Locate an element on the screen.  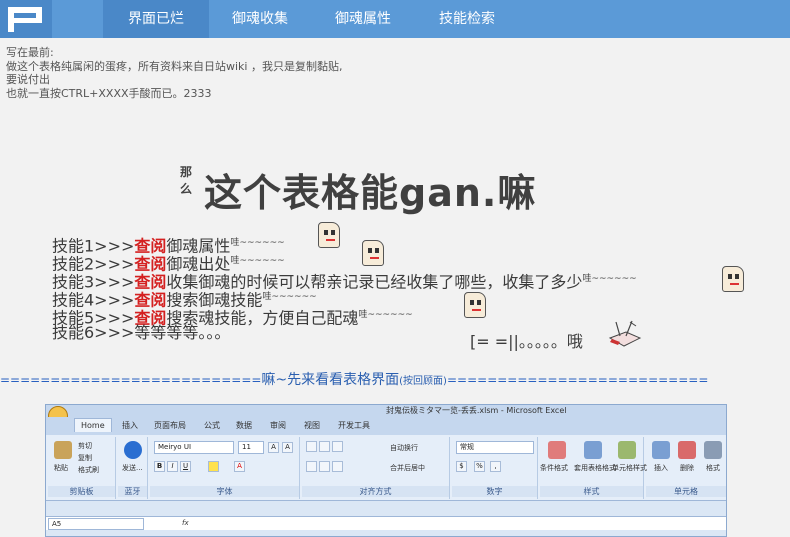
nav-item-interface: 界面已烂 is located at coordinates (156, 19).